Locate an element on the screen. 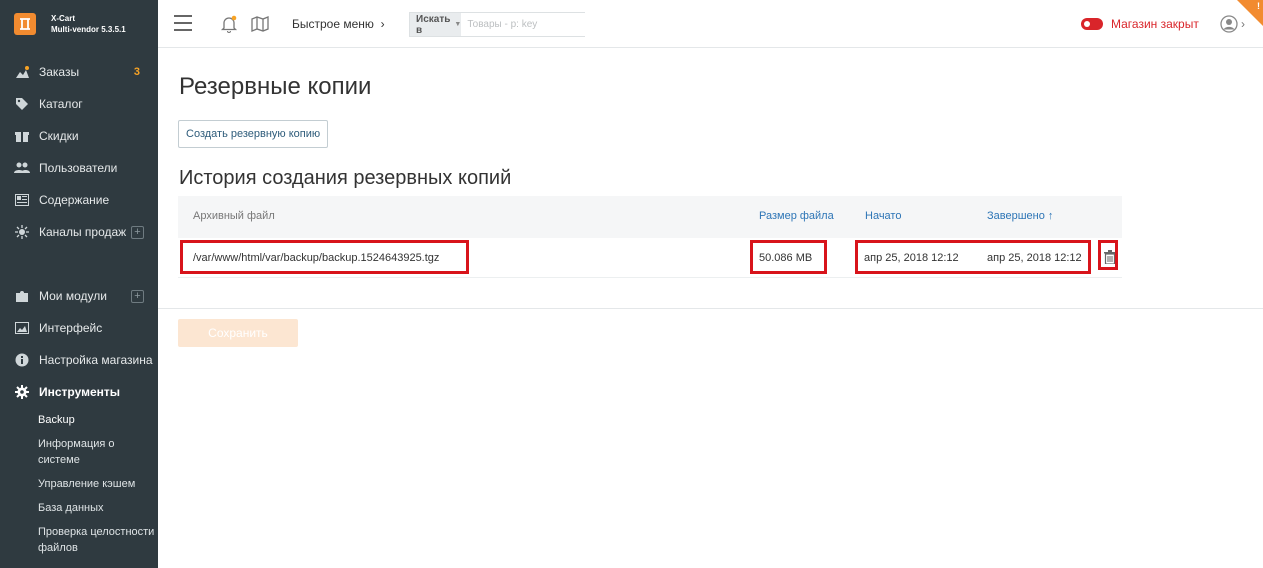 The image size is (1263, 568). puzzle-icon is located at coordinates (22, 296).